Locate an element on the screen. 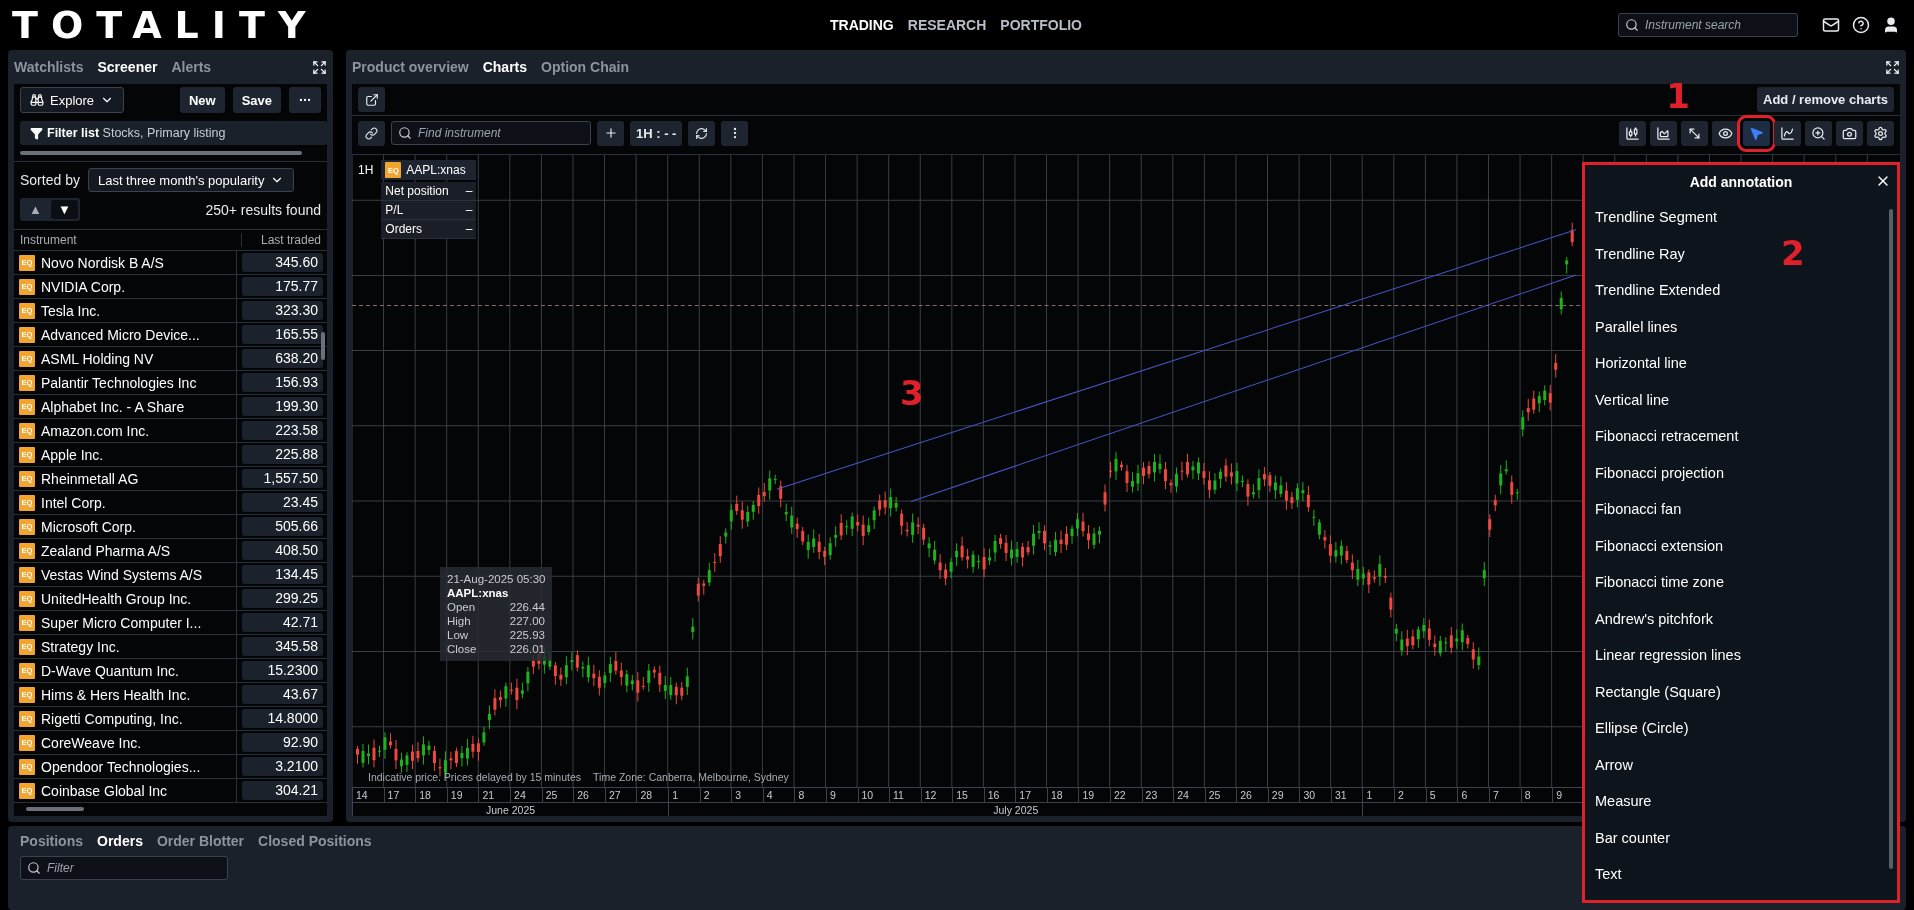  instrument-name: Novo Nordisk B A/S is located at coordinates (102, 262).